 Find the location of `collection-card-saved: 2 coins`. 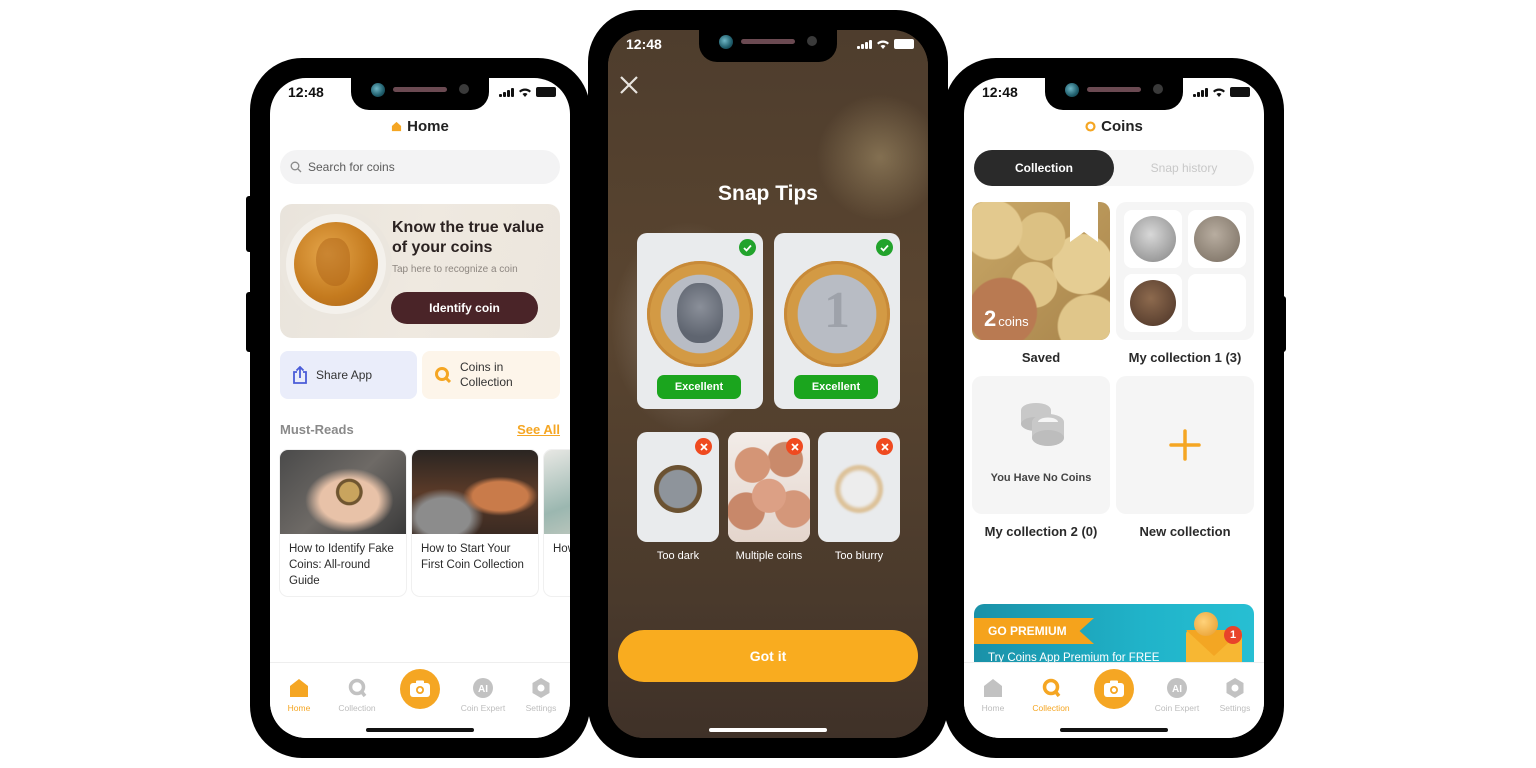

collection-card-saved: 2 coins is located at coordinates (1041, 271).